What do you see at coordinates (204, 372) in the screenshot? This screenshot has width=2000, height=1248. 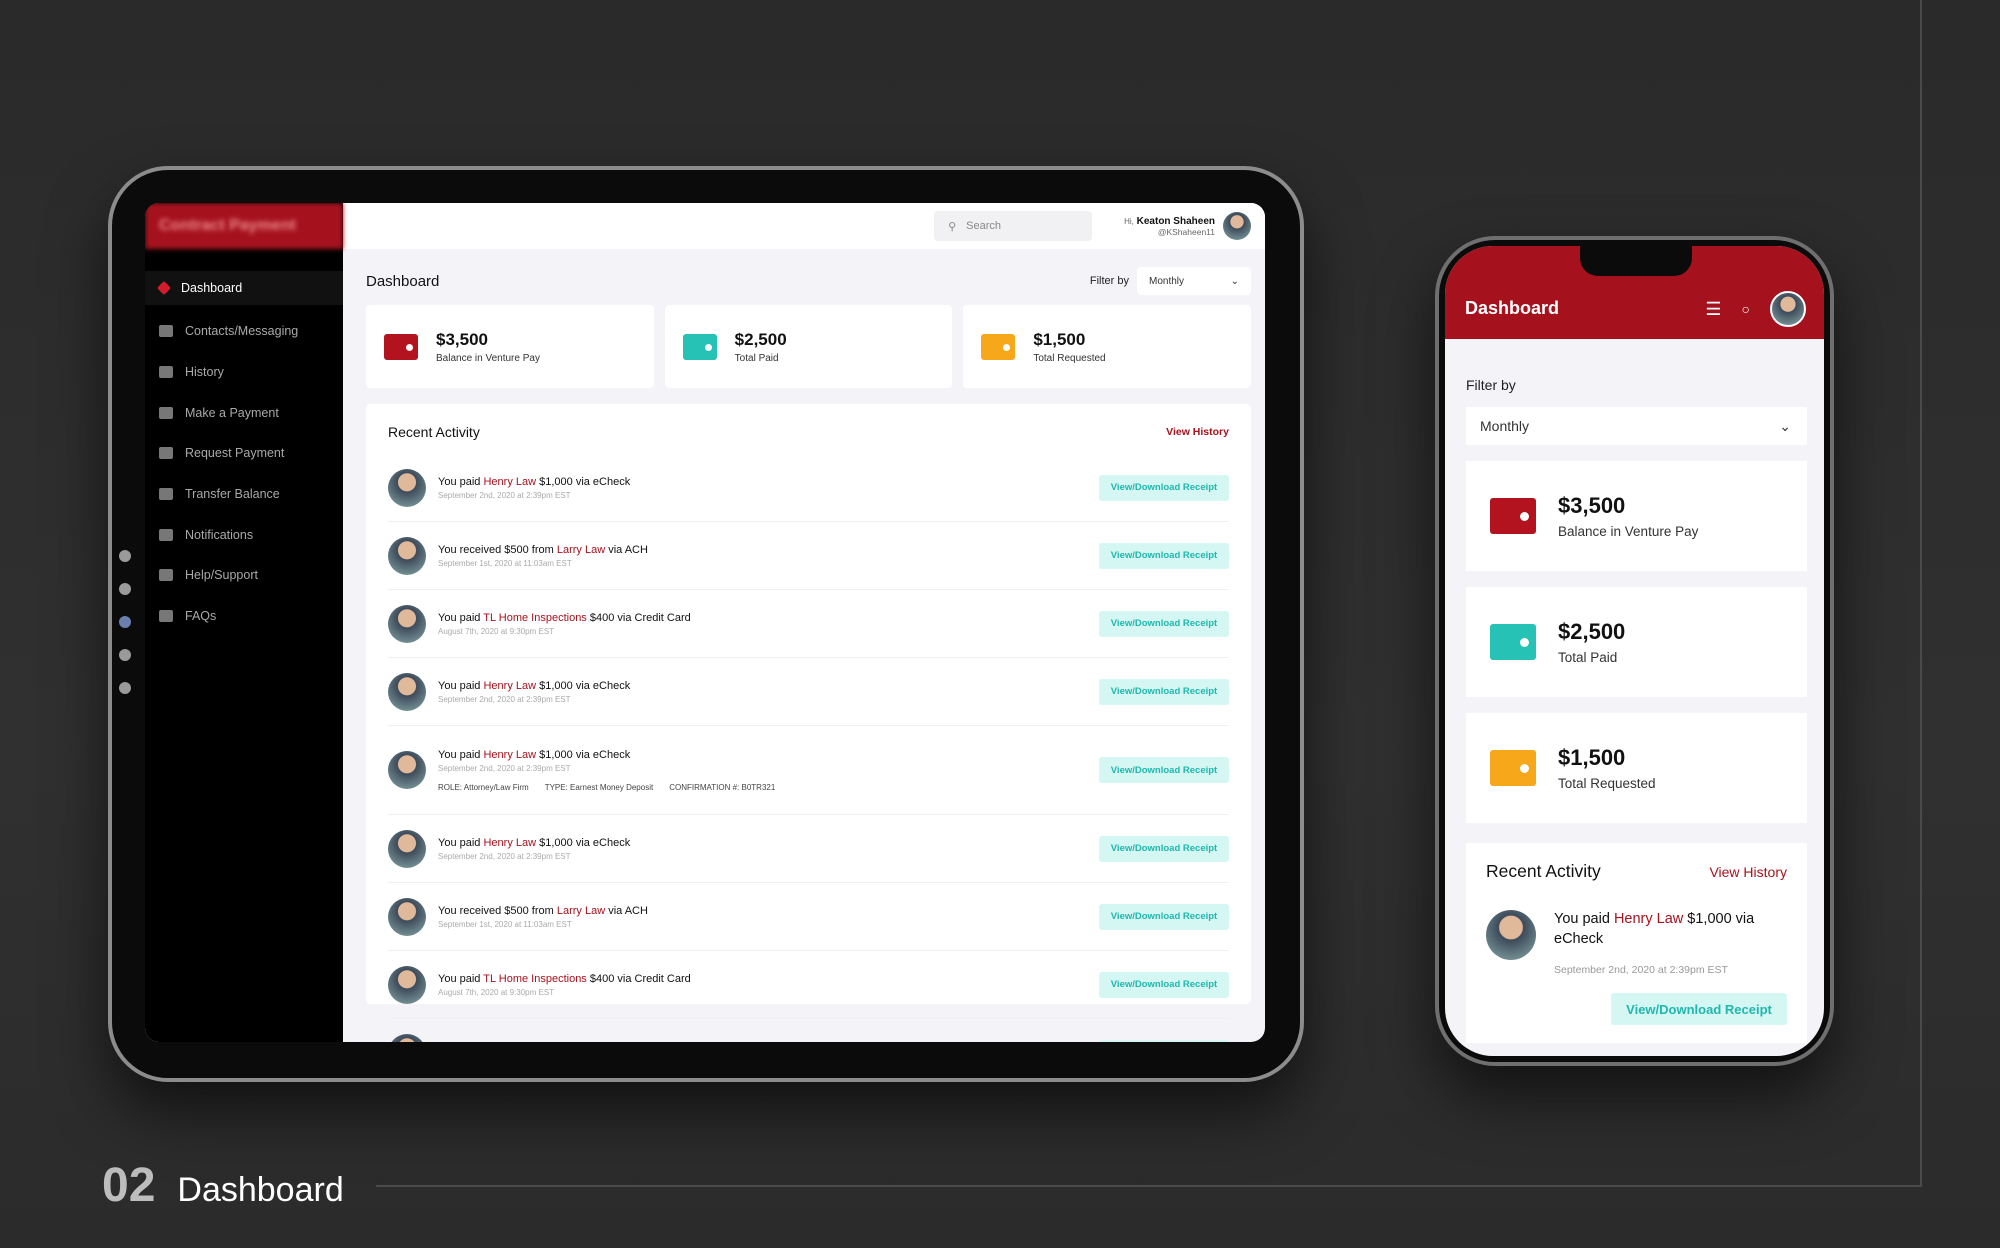 I see `sidebar-item-label: History` at bounding box center [204, 372].